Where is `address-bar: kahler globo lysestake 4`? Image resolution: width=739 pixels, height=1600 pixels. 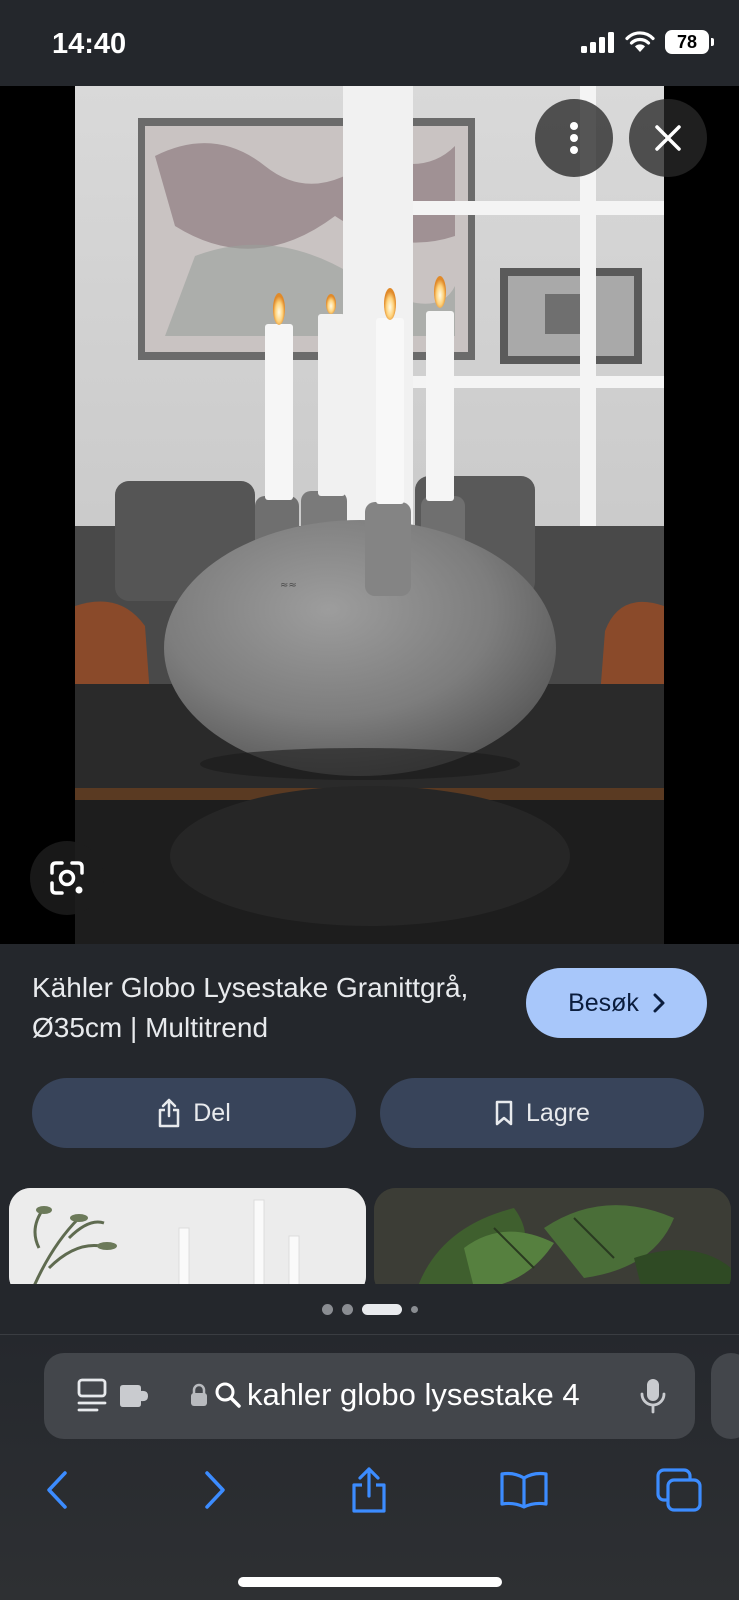 address-bar: kahler globo lysestake 4 is located at coordinates (369, 1396).